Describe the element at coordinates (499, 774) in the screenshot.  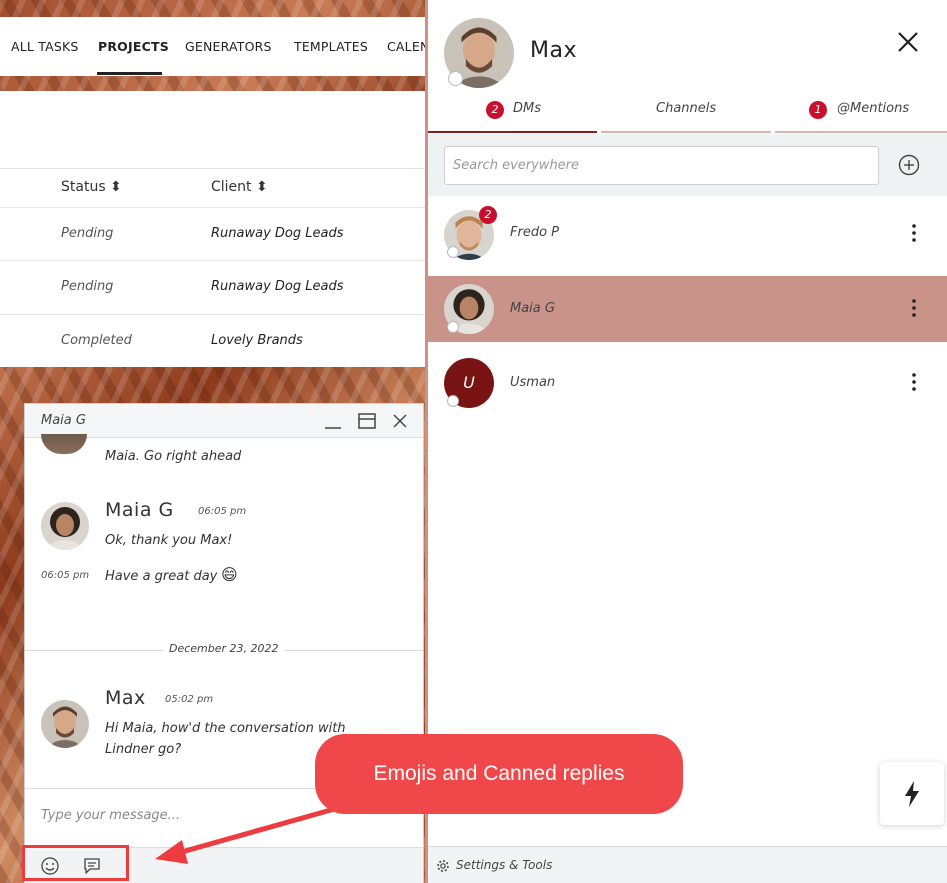
I see `annotation-callout: Emojis and Canned replies` at that location.